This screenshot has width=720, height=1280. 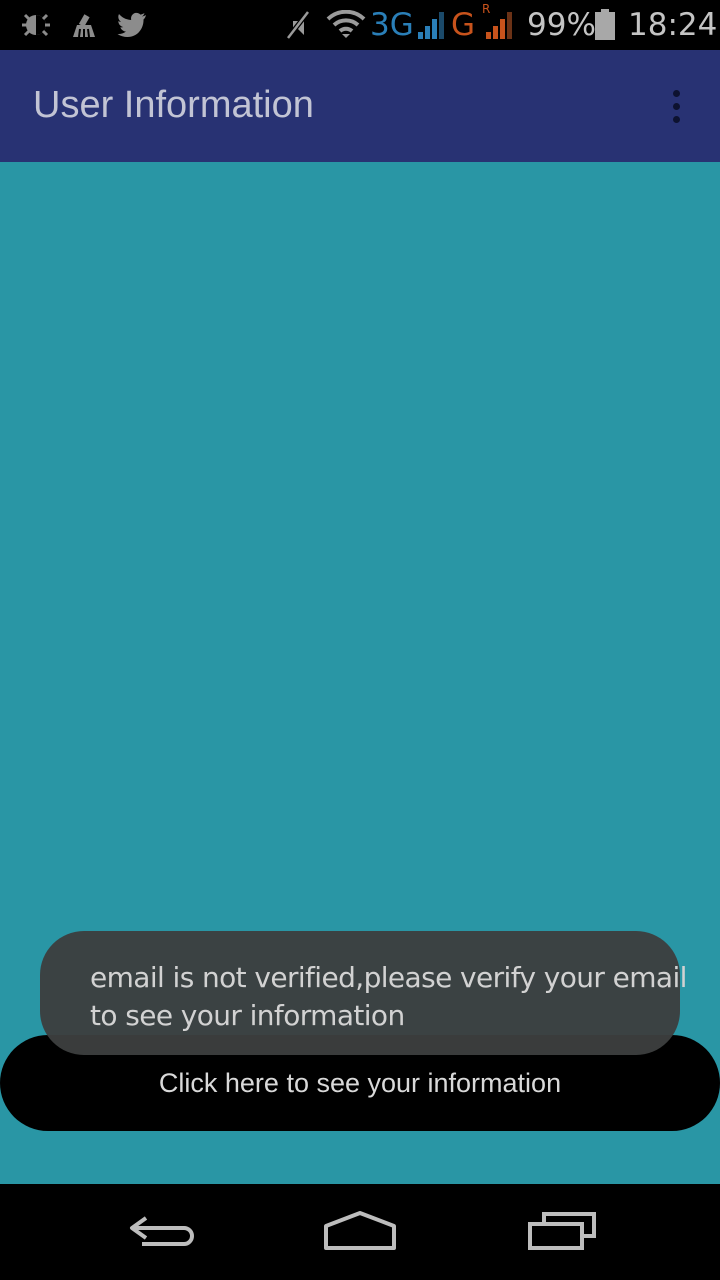 I want to click on status-bar: 3G G R 99% 18:24, so click(x=360, y=25).